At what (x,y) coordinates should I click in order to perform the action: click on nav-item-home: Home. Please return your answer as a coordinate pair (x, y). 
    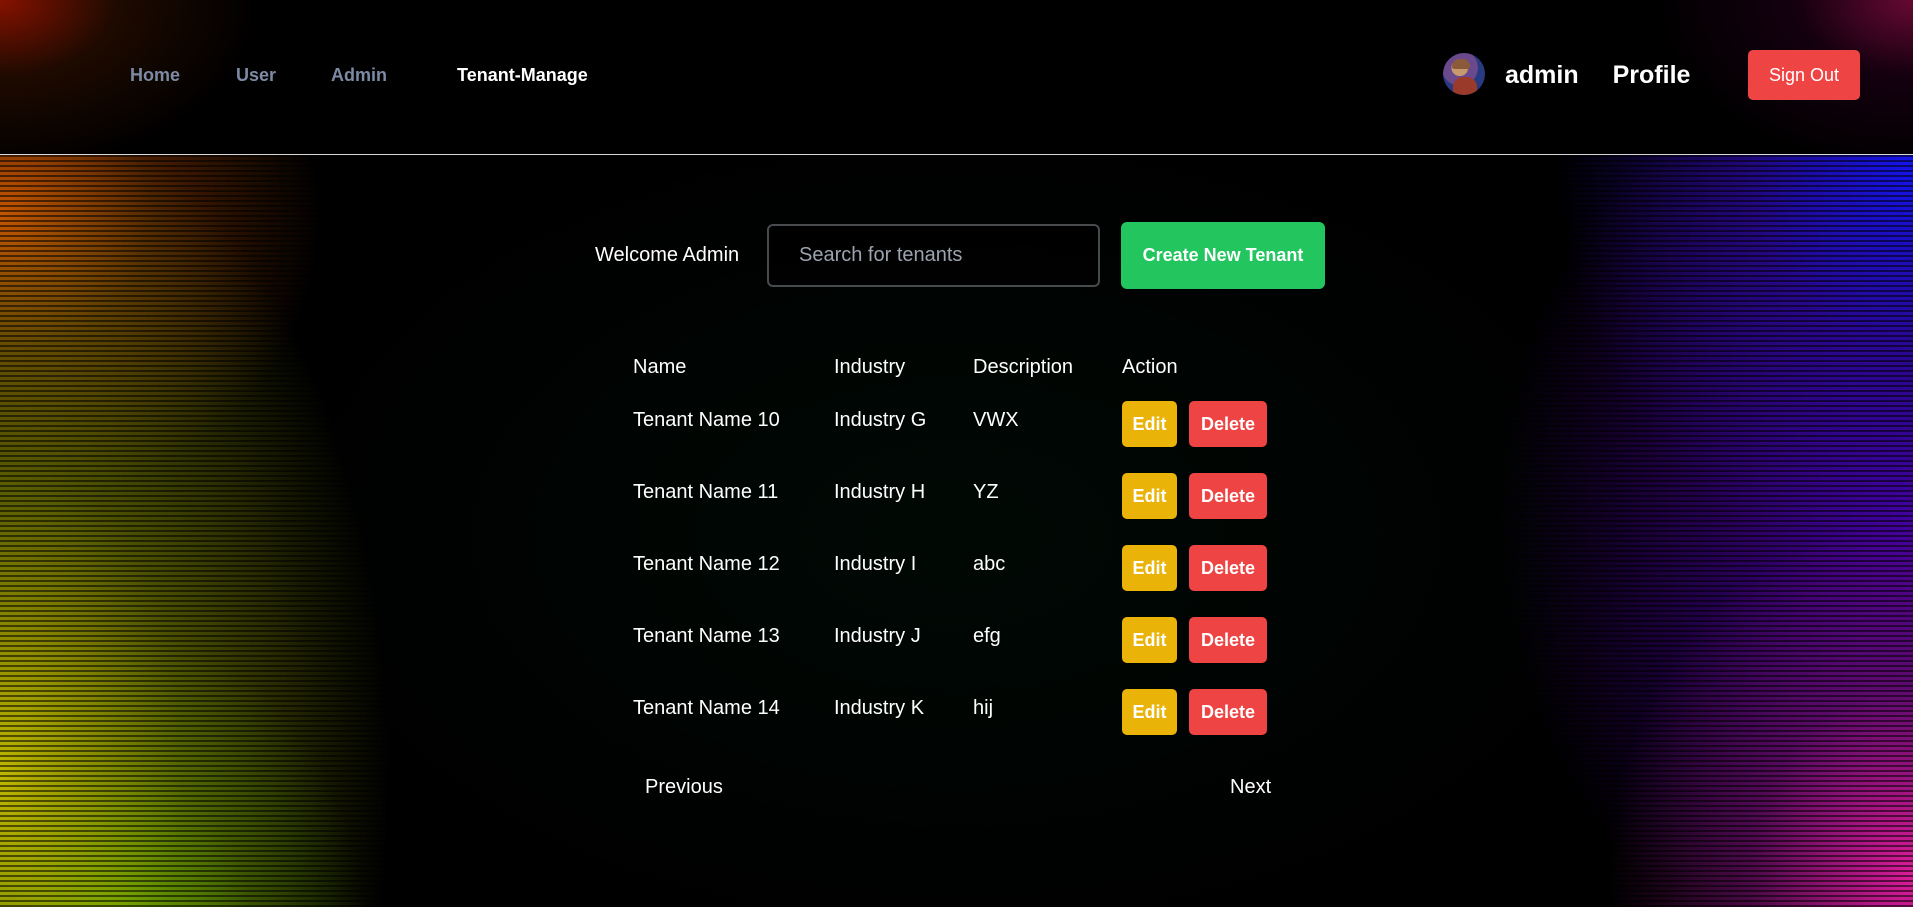
    Looking at the image, I should click on (155, 75).